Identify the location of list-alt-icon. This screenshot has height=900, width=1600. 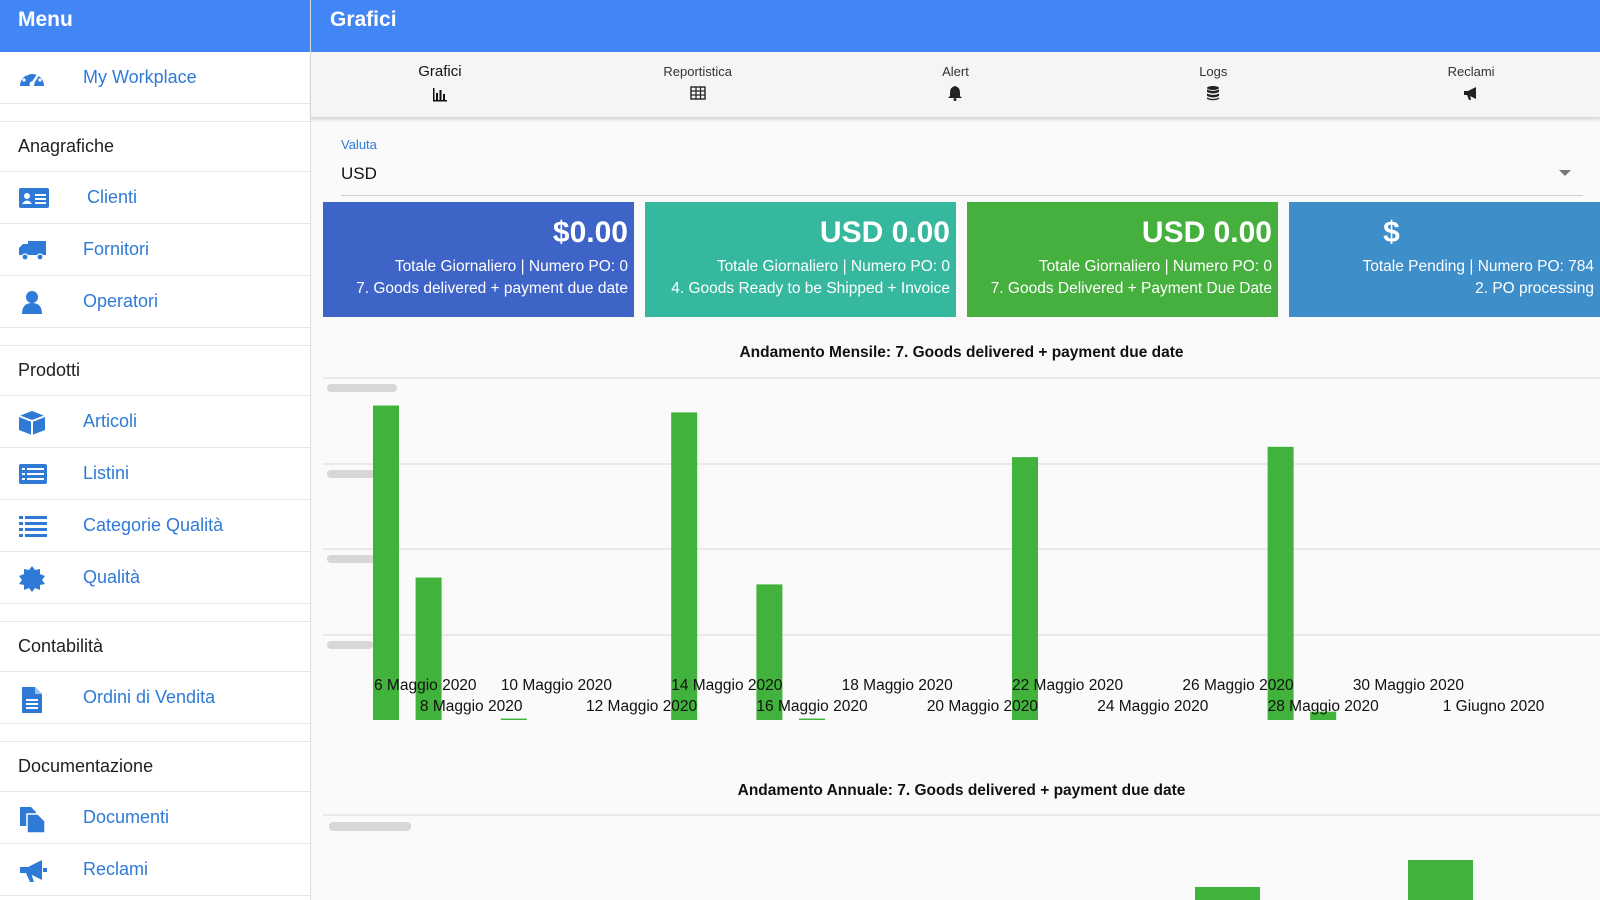
(32, 474).